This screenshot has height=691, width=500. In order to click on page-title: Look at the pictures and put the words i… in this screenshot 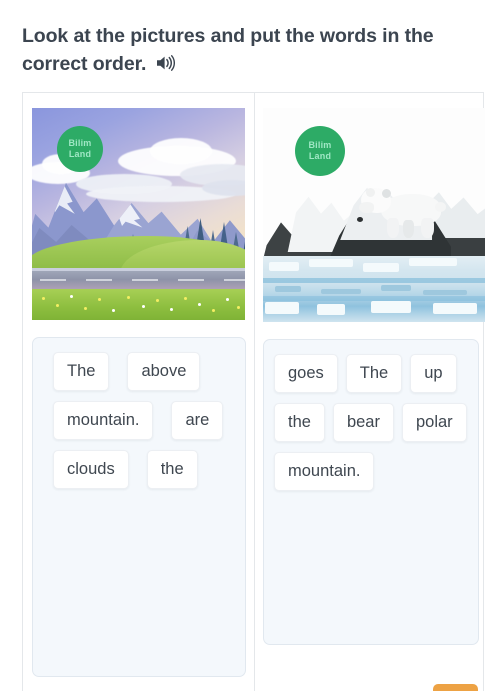, I will do `click(228, 50)`.